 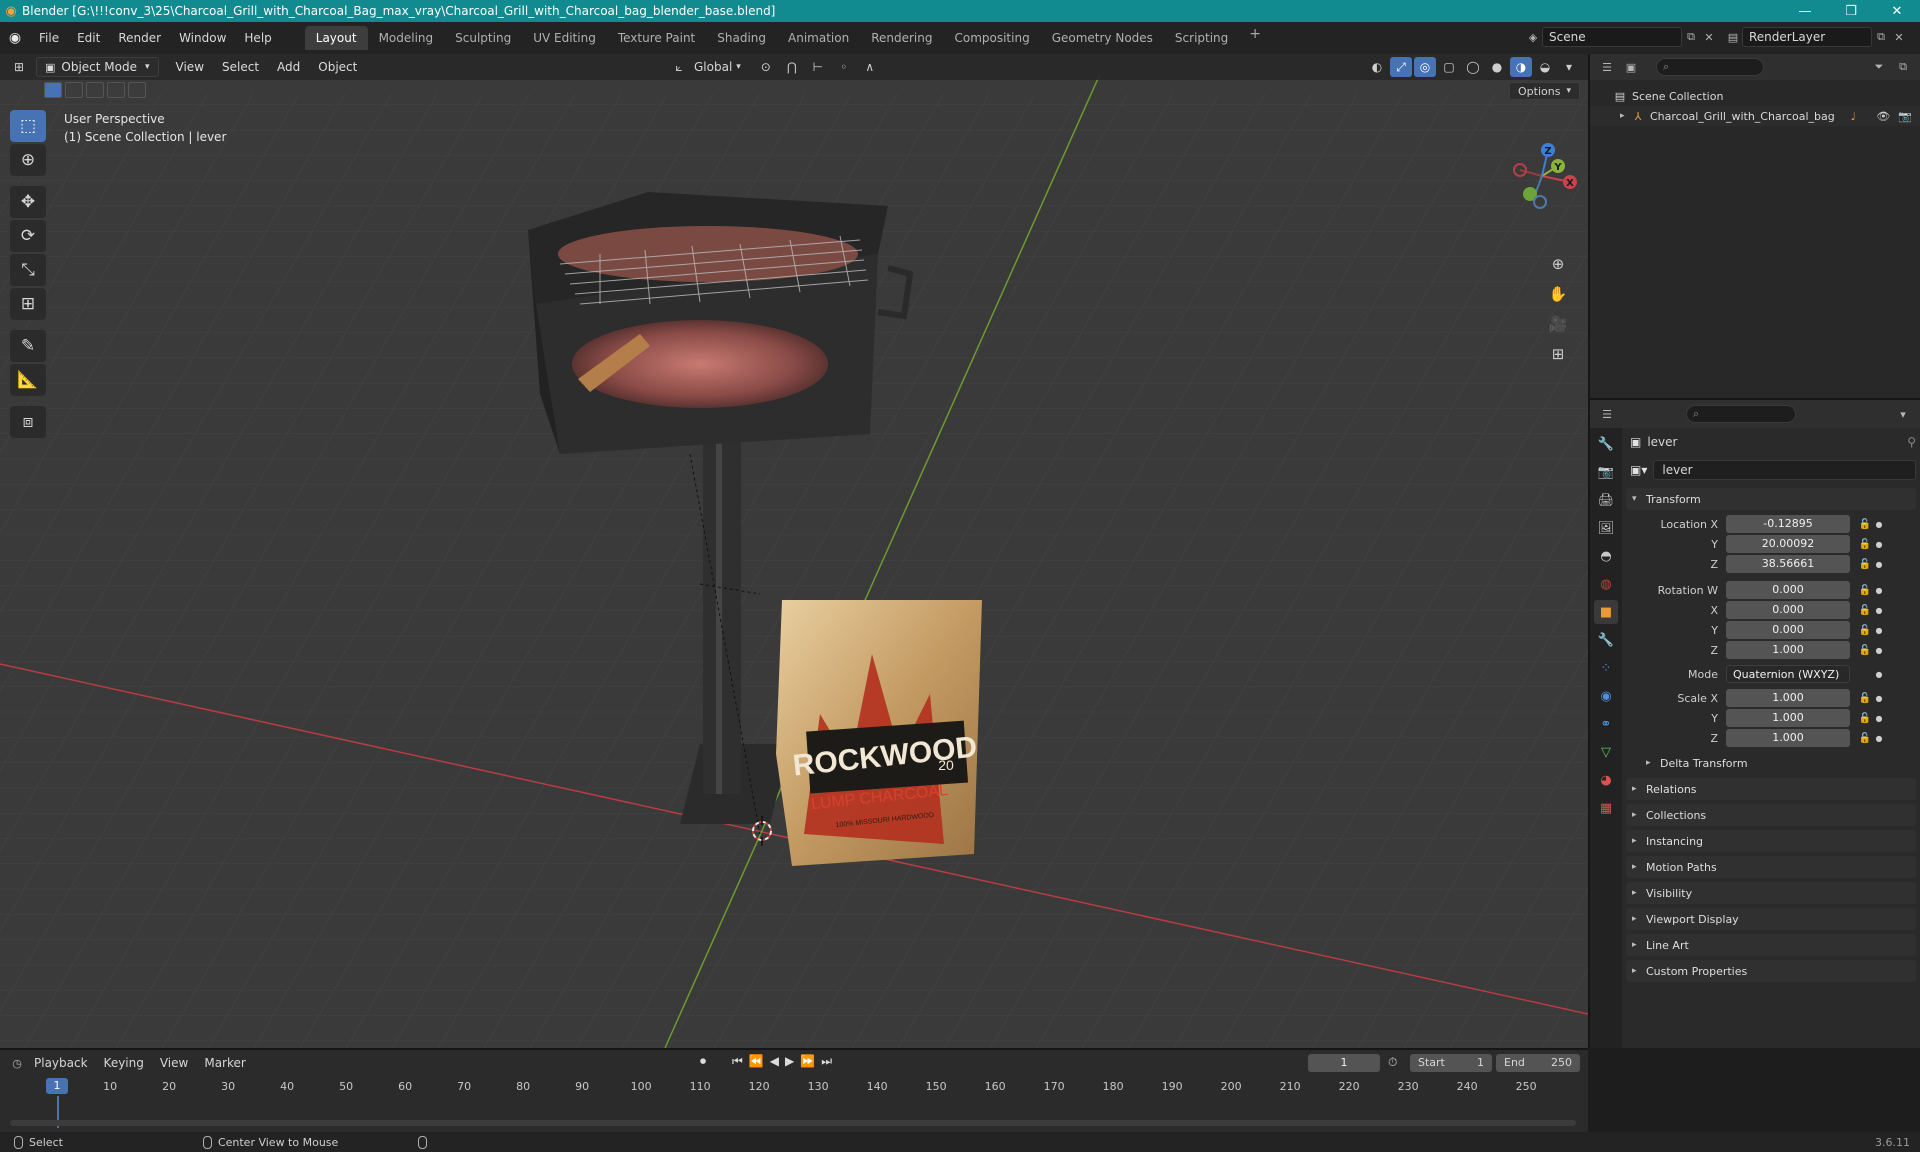 I want to click on outliner-scene-collection: ▤ Scene Collection, so click(x=1755, y=96).